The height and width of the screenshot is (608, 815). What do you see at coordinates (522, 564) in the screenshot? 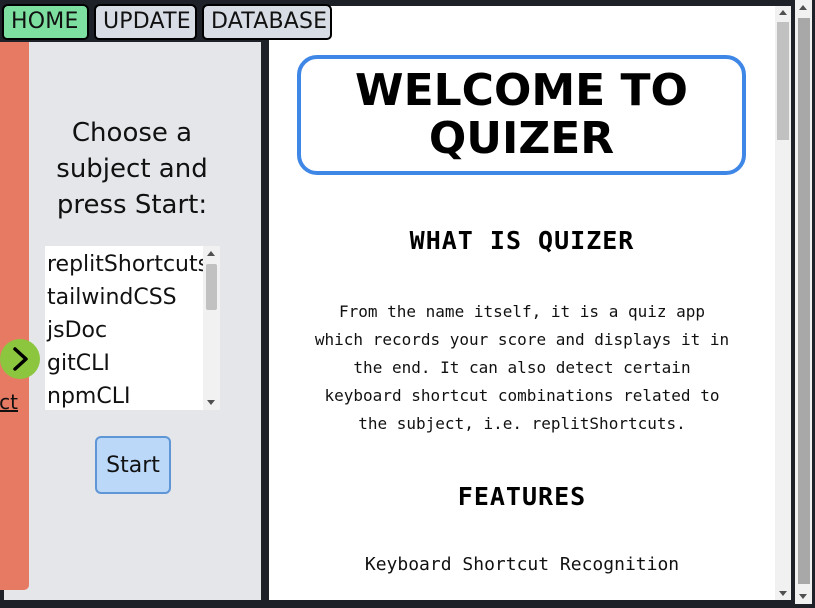
I see `feature-item: Keyboard Shortcut Recognition` at bounding box center [522, 564].